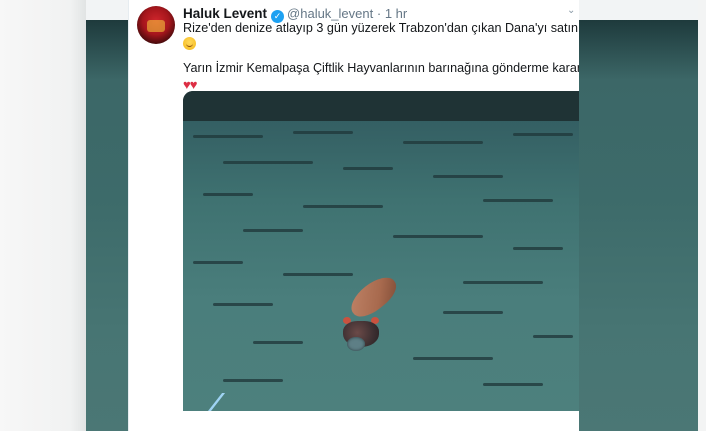 The height and width of the screenshot is (431, 706). What do you see at coordinates (43, 215) in the screenshot?
I see `backdrop-left-edge` at bounding box center [43, 215].